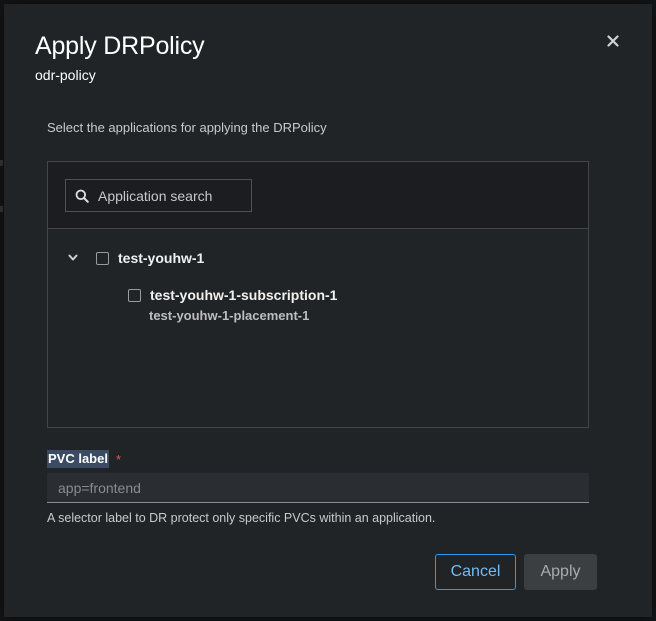  I want to click on tree-toolbar, so click(318, 195).